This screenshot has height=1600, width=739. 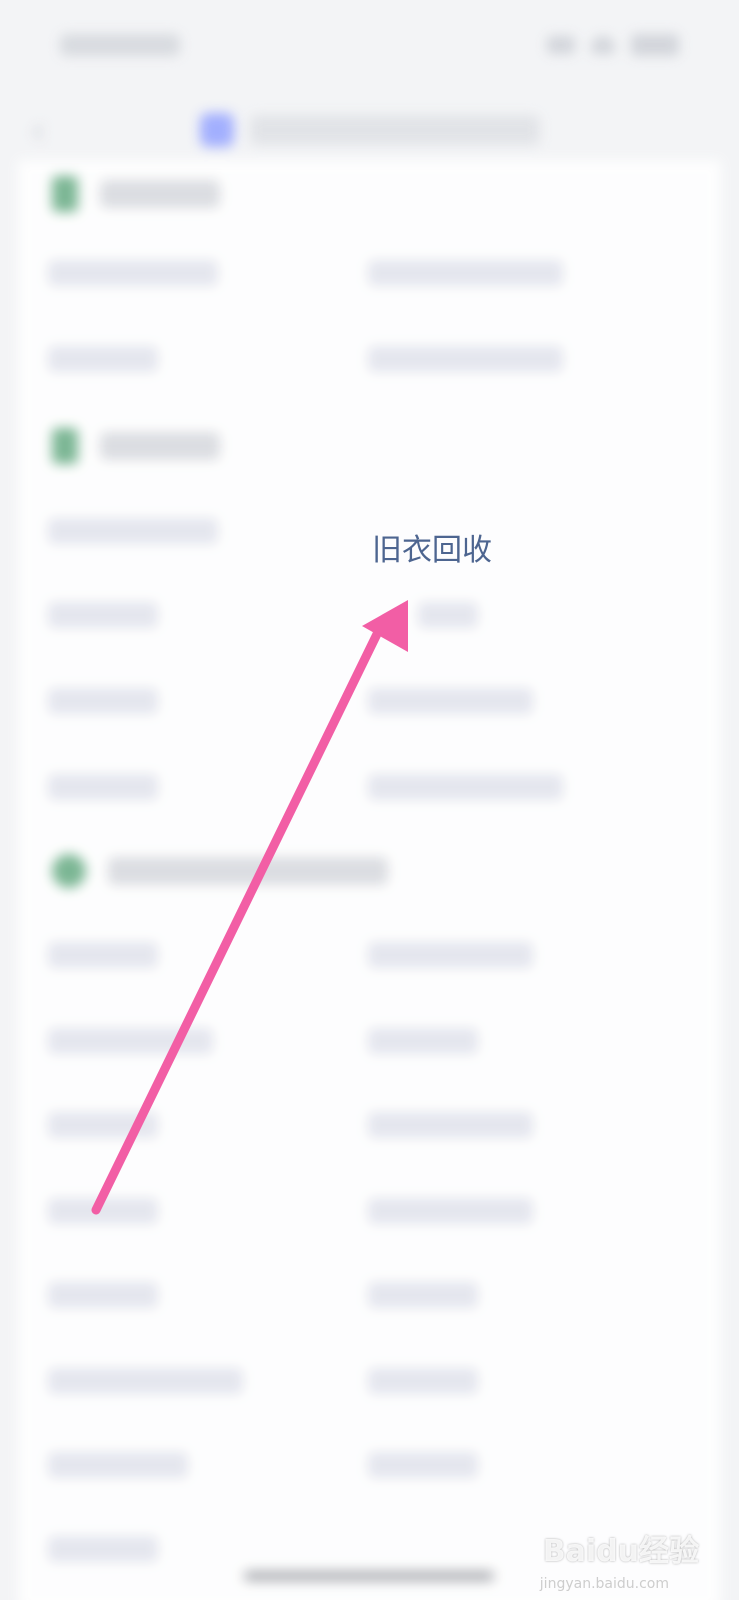 I want to click on home-indicator, so click(x=369, y=1576).